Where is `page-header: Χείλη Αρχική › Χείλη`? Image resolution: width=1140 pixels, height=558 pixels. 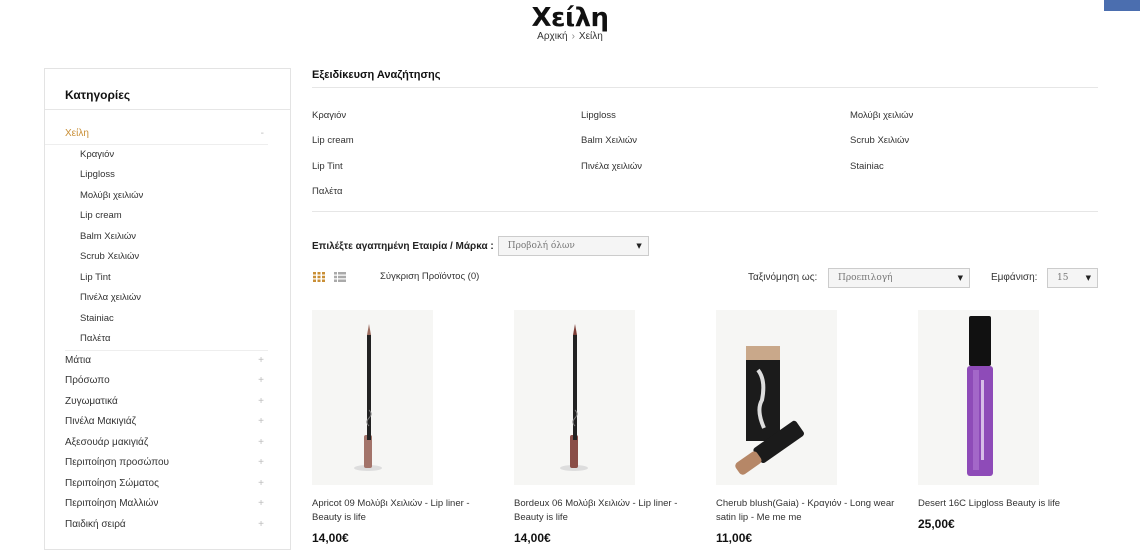 page-header: Χείλη Αρχική › Χείλη is located at coordinates (570, 21).